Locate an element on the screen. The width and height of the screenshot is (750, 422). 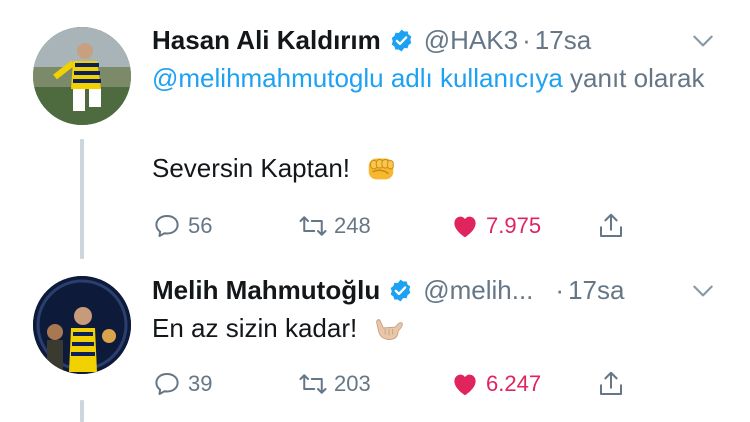
tweet-header: Hasan Ali Kaldırım @HAK3 · 17sa is located at coordinates (441, 40).